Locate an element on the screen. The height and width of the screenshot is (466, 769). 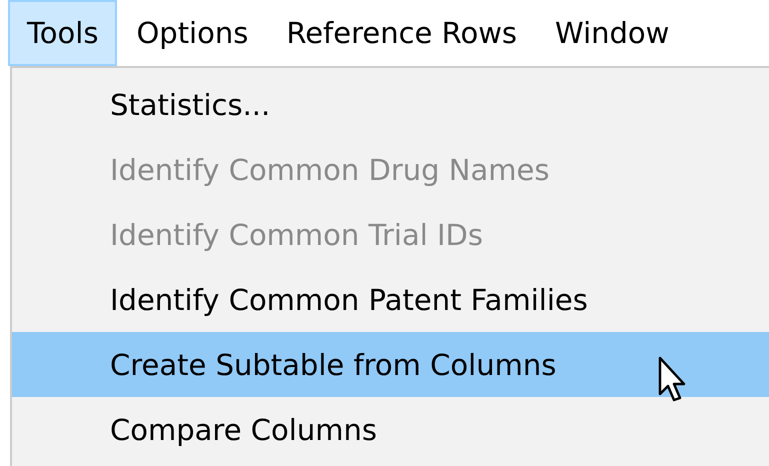
menu-item: Identify Common Patent Families is located at coordinates (390, 299).